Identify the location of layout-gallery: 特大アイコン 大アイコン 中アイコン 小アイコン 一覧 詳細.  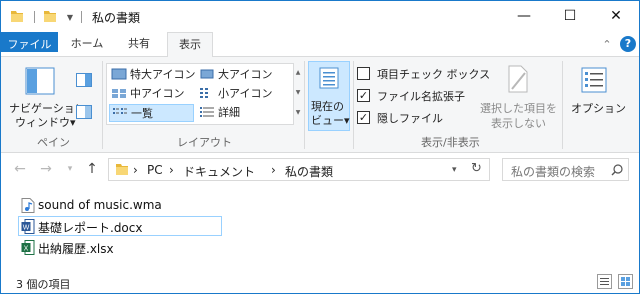
(200, 94).